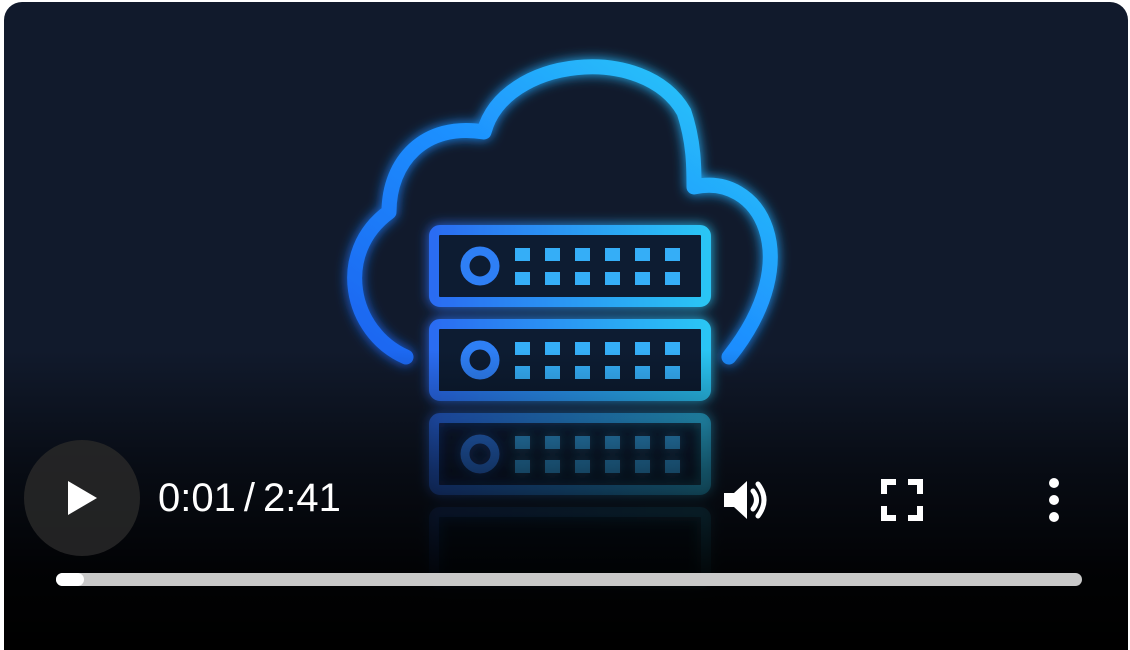 This screenshot has height=650, width=1130. Describe the element at coordinates (197, 498) in the screenshot. I see `current-time: 0:01` at that location.